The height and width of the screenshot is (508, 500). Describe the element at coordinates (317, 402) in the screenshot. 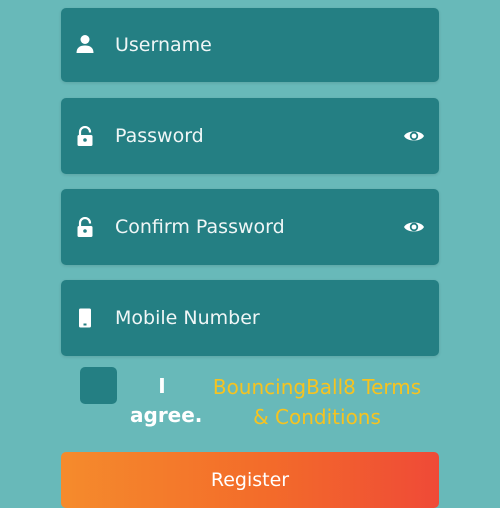

I see `terms-link: BouncingBall8 Terms & Conditions` at that location.